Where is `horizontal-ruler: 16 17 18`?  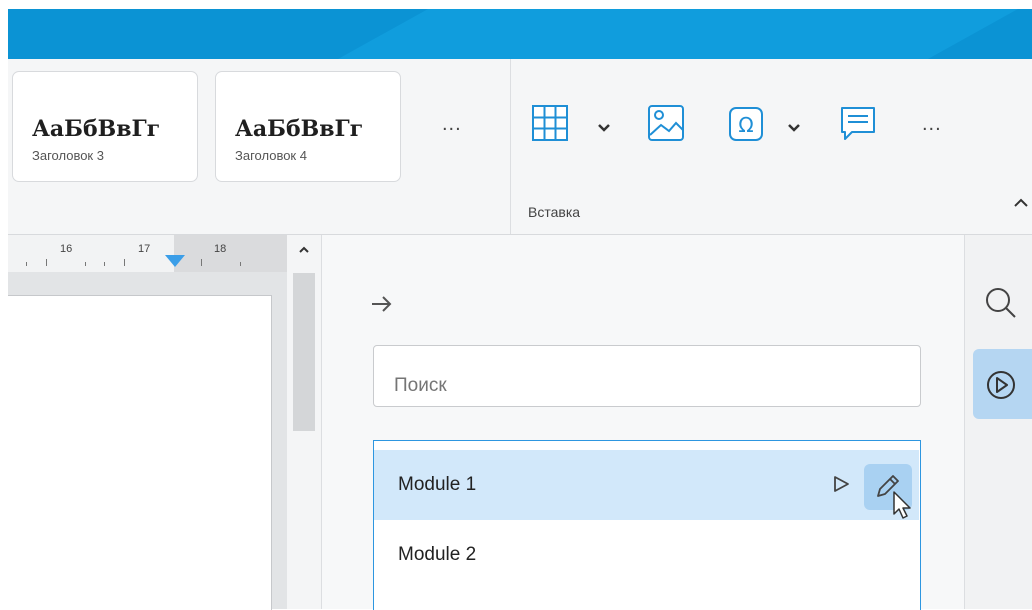
horizontal-ruler: 16 17 18 is located at coordinates (161, 253).